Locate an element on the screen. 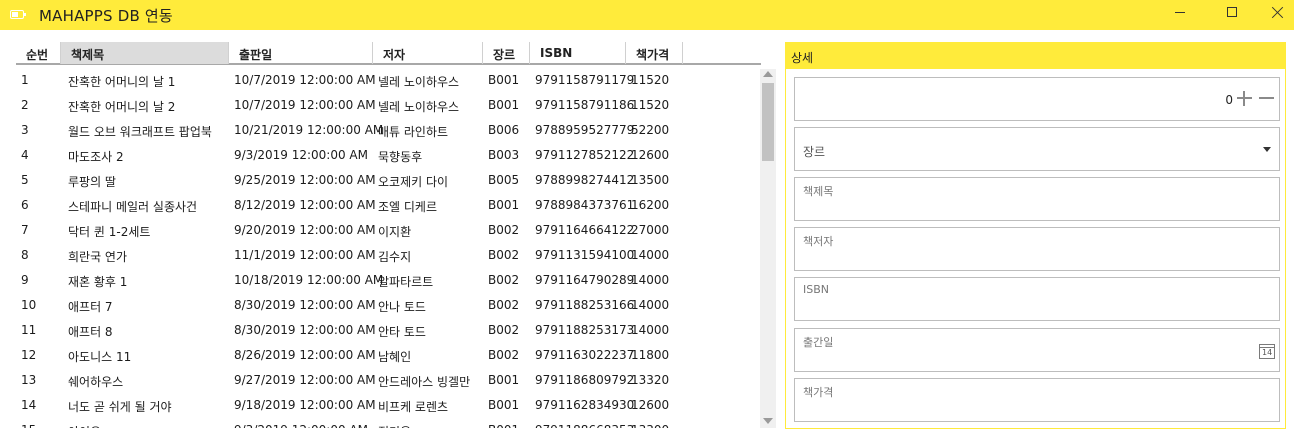 This screenshot has height=444, width=1294. column-header-isbn: ISBN is located at coordinates (578, 53).